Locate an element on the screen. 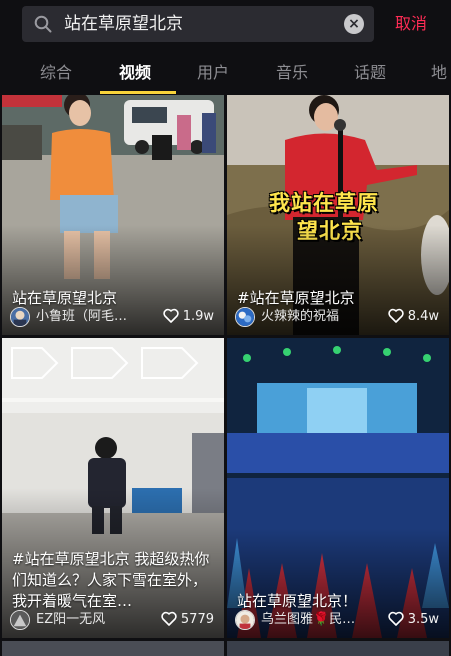 This screenshot has width=451, height=656. author-name: 火辣辣的祝福 is located at coordinates (316, 317).